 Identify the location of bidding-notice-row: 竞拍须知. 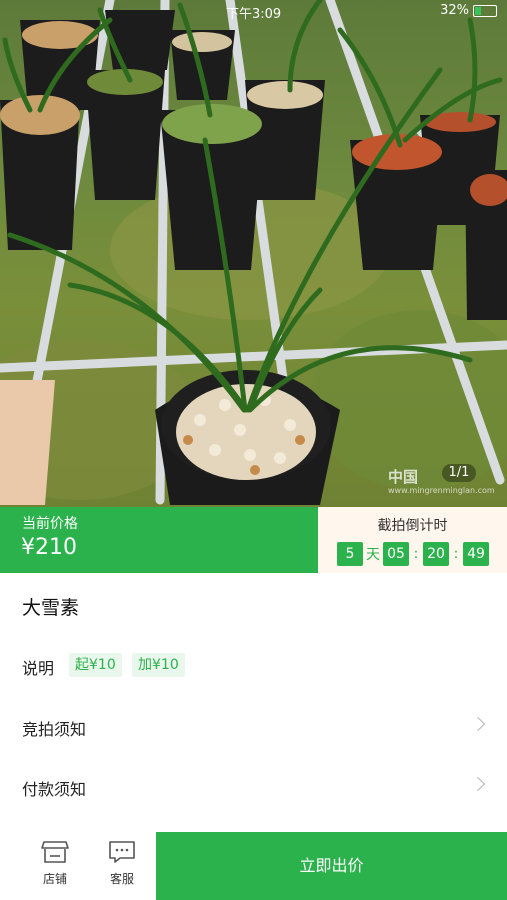
(253, 726).